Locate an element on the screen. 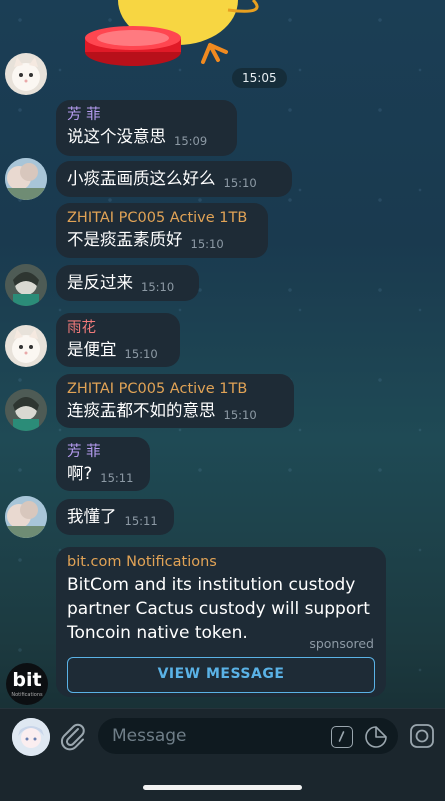 This screenshot has width=445, height=801. camera-icon is located at coordinates (422, 736).